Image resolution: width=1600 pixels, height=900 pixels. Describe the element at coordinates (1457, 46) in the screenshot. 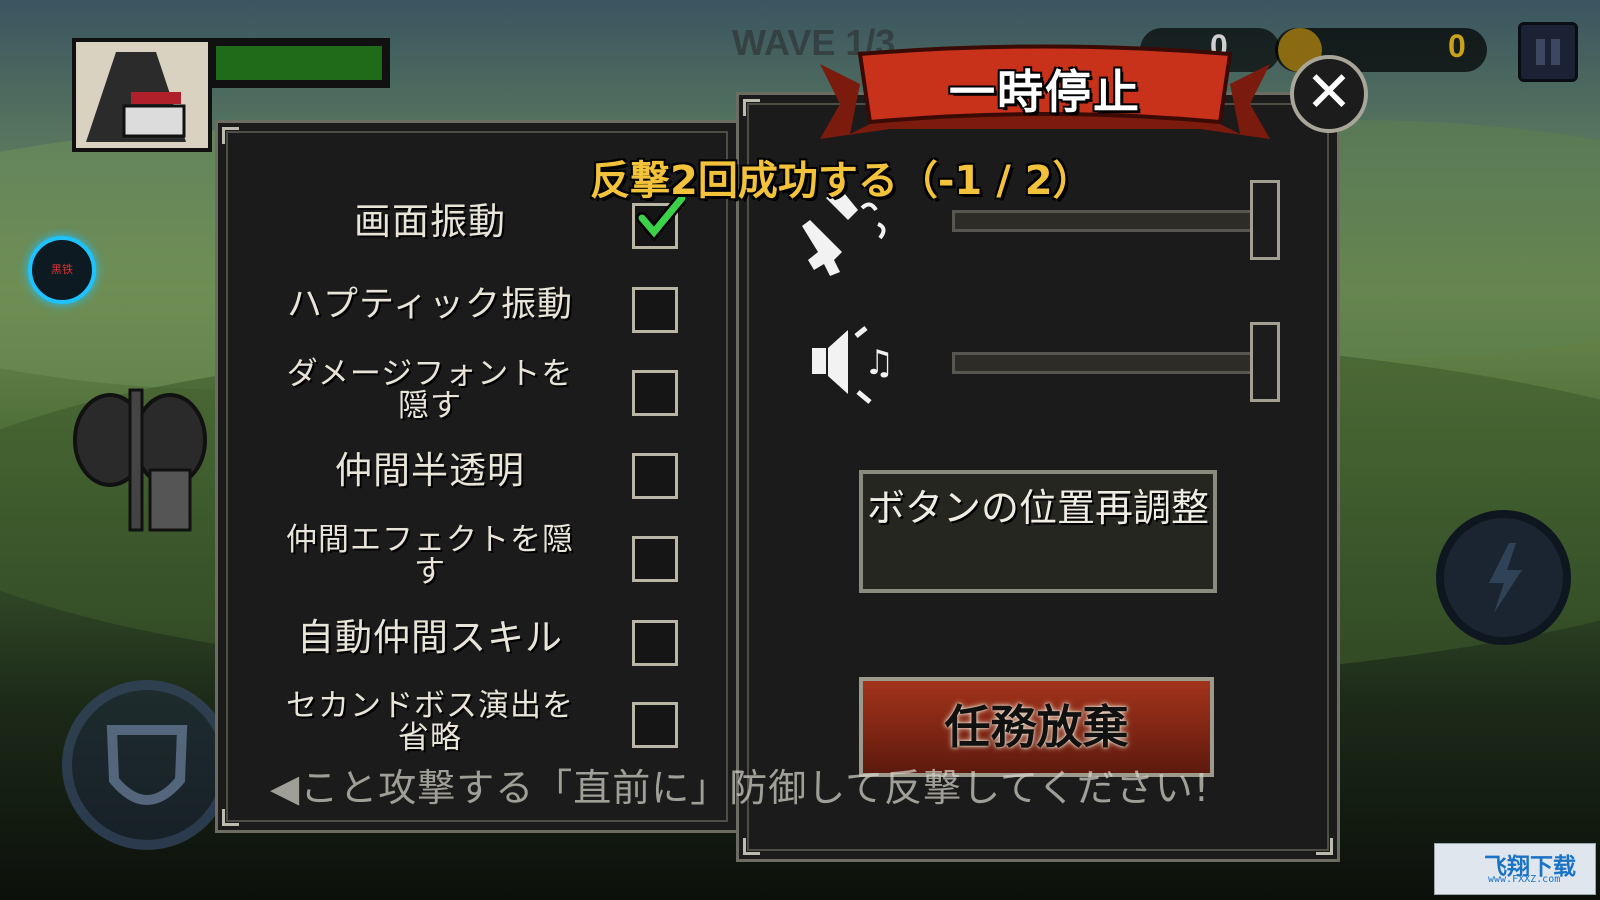

I see `gold-counter-value: 0` at that location.